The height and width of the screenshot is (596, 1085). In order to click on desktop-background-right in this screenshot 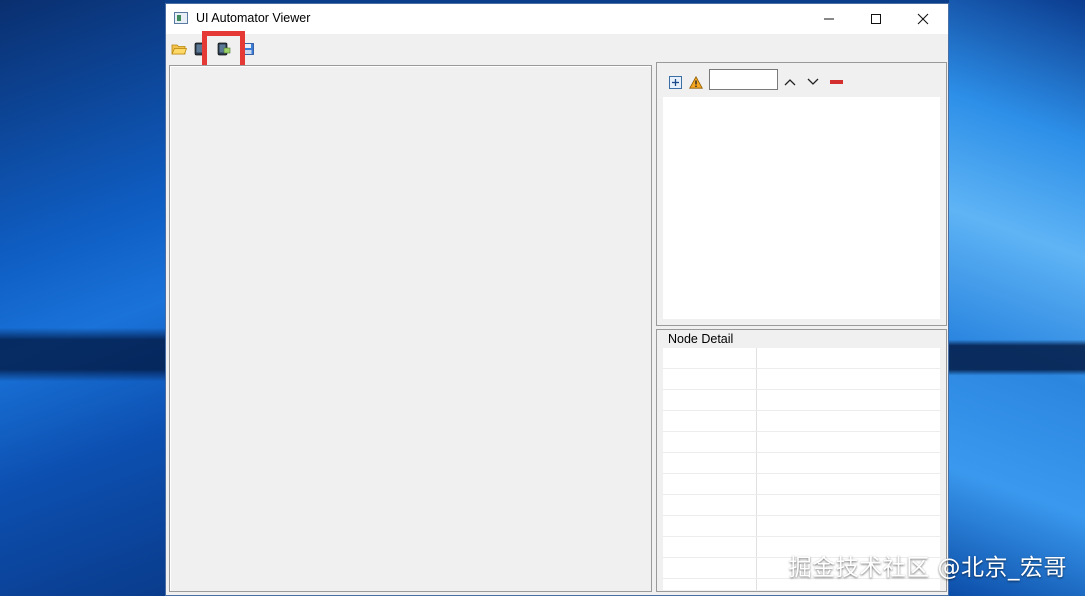, I will do `click(1017, 298)`.